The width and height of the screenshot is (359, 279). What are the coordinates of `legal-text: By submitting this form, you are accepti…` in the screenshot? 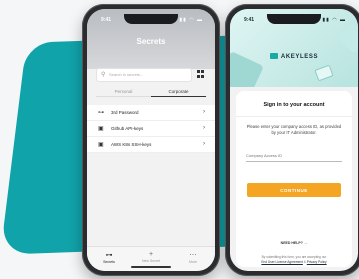 It's located at (294, 260).